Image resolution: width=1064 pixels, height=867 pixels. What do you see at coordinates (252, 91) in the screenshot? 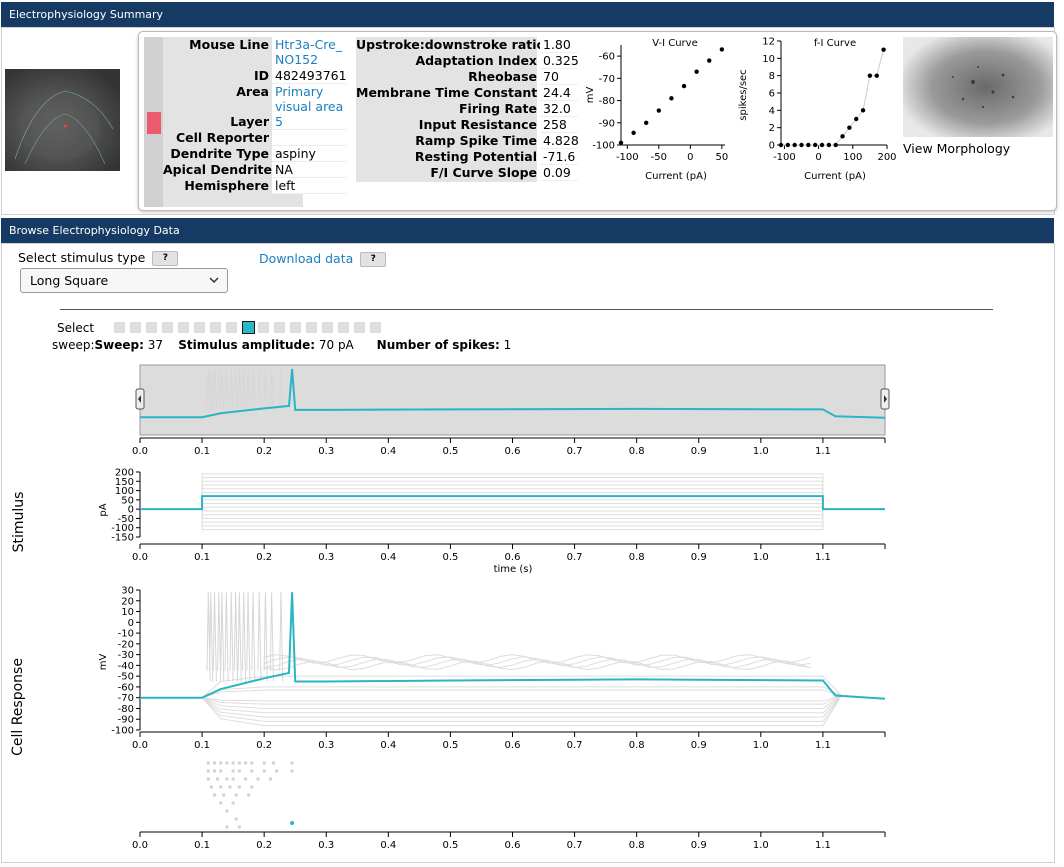
I see `area-label: Area` at bounding box center [252, 91].